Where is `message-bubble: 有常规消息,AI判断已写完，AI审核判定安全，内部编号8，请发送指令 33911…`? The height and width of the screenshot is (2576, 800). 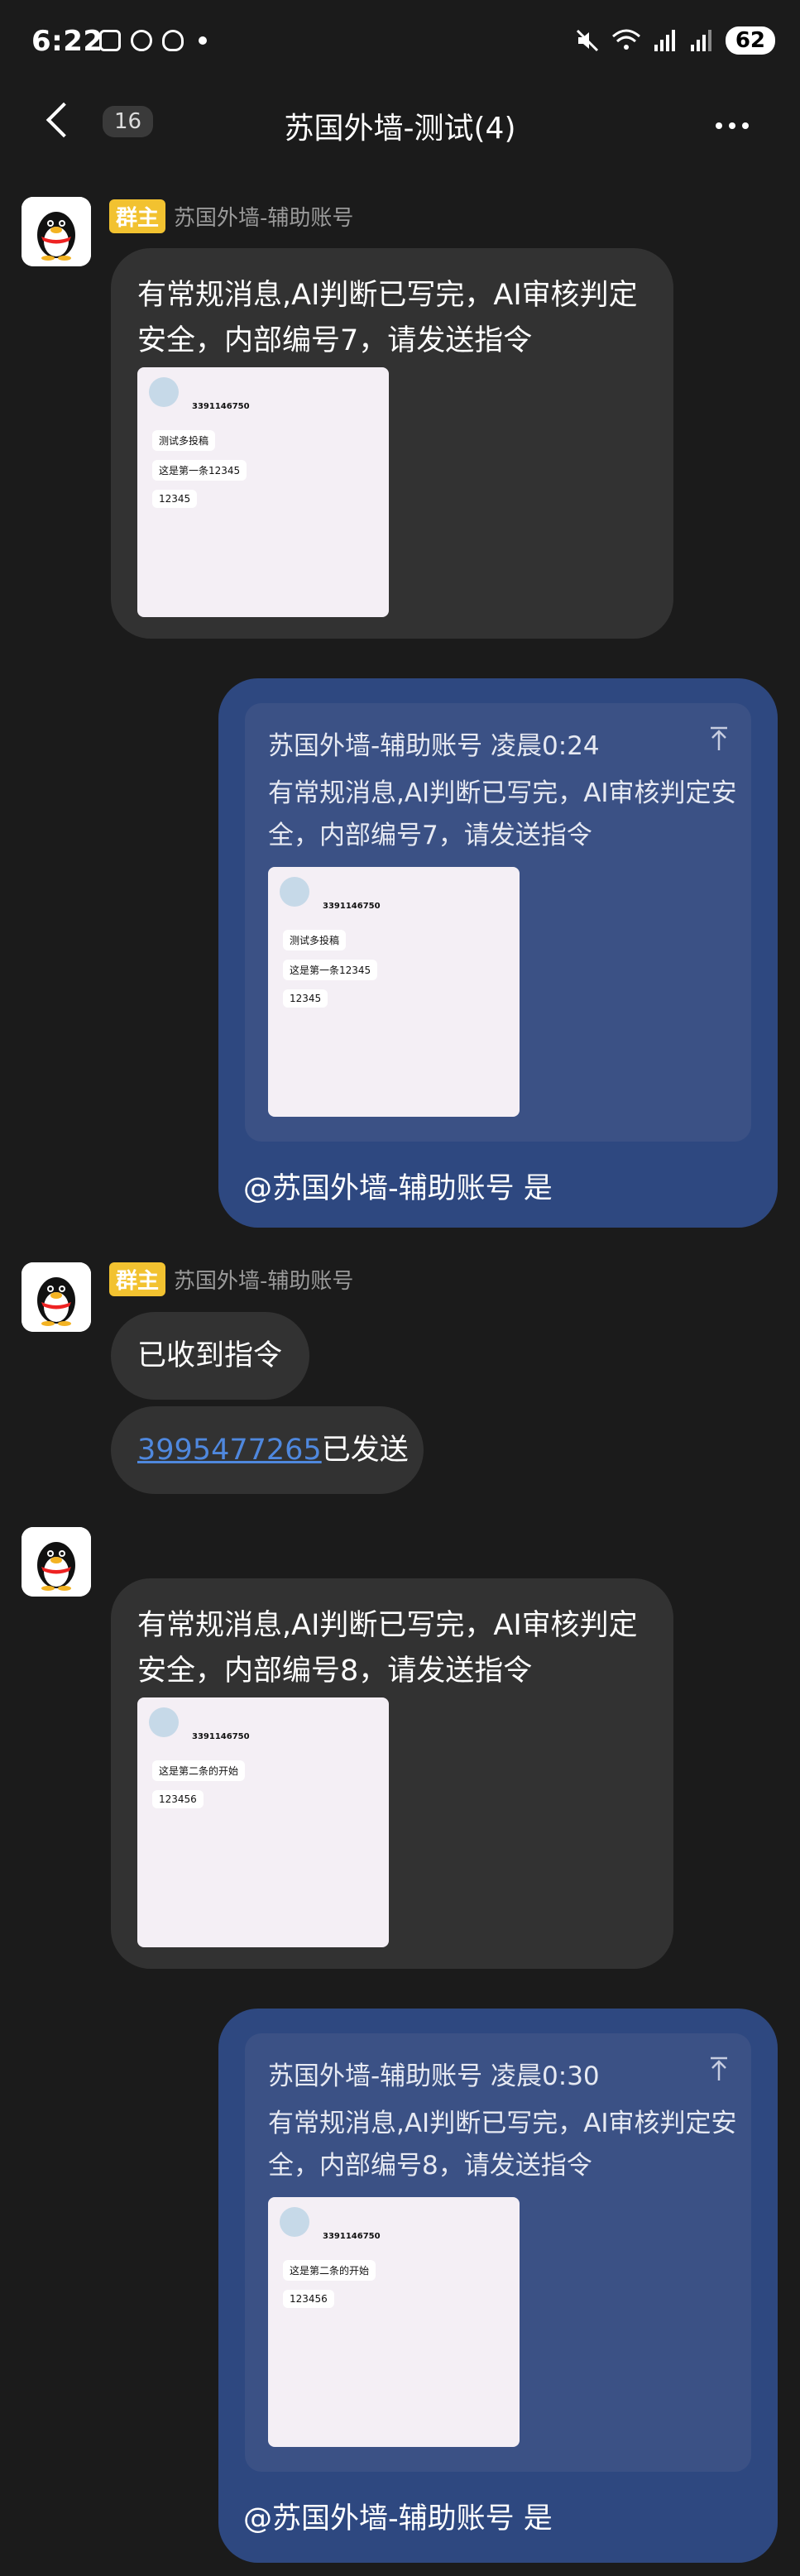 message-bubble: 有常规消息,AI判断已写完，AI审核判定安全，内部编号8，请发送指令 33911… is located at coordinates (392, 1774).